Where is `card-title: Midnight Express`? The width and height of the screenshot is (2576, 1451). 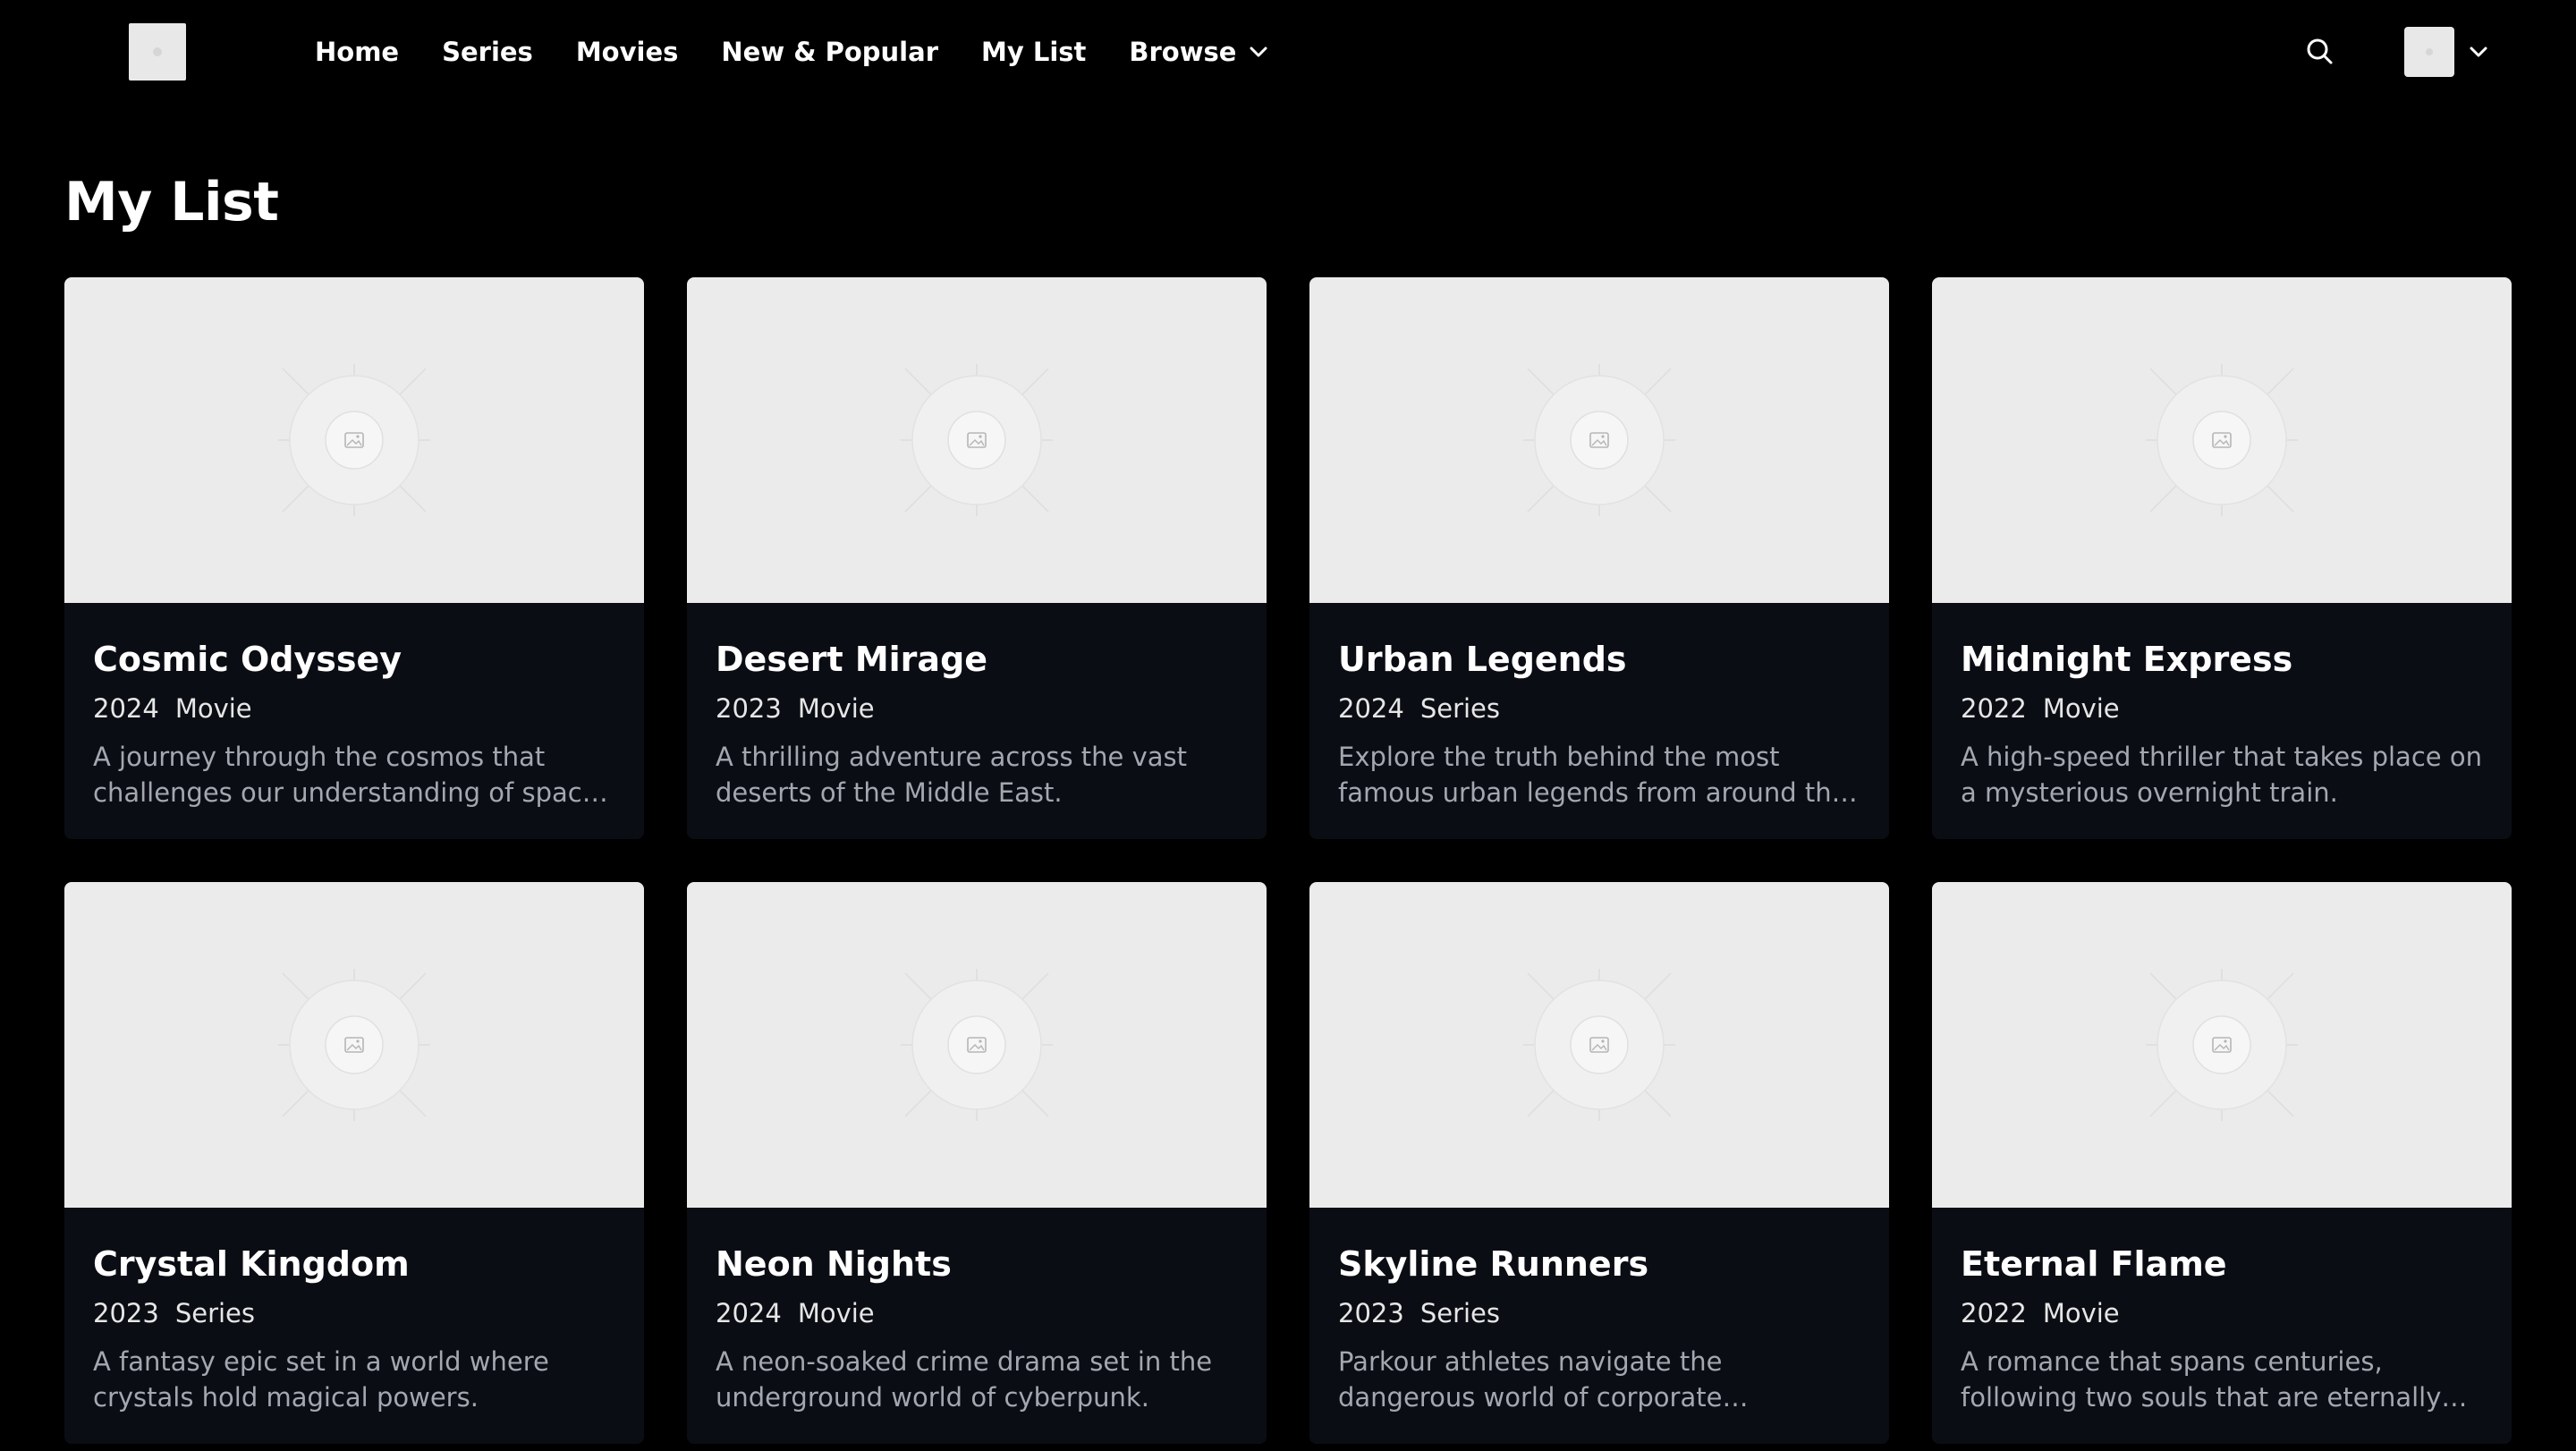
card-title: Midnight Express is located at coordinates (2127, 659).